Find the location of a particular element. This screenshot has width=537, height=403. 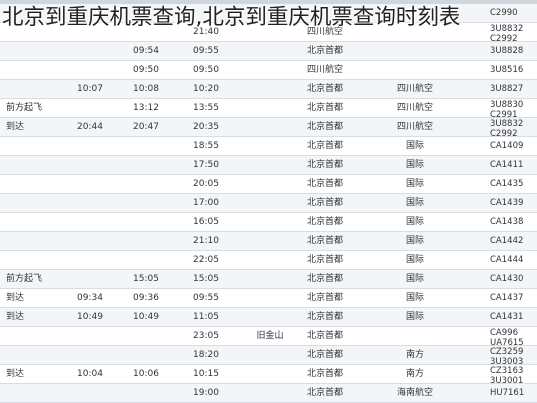

table-row: 21:10 北京首都 国际 CA1442 is located at coordinates (268, 241).